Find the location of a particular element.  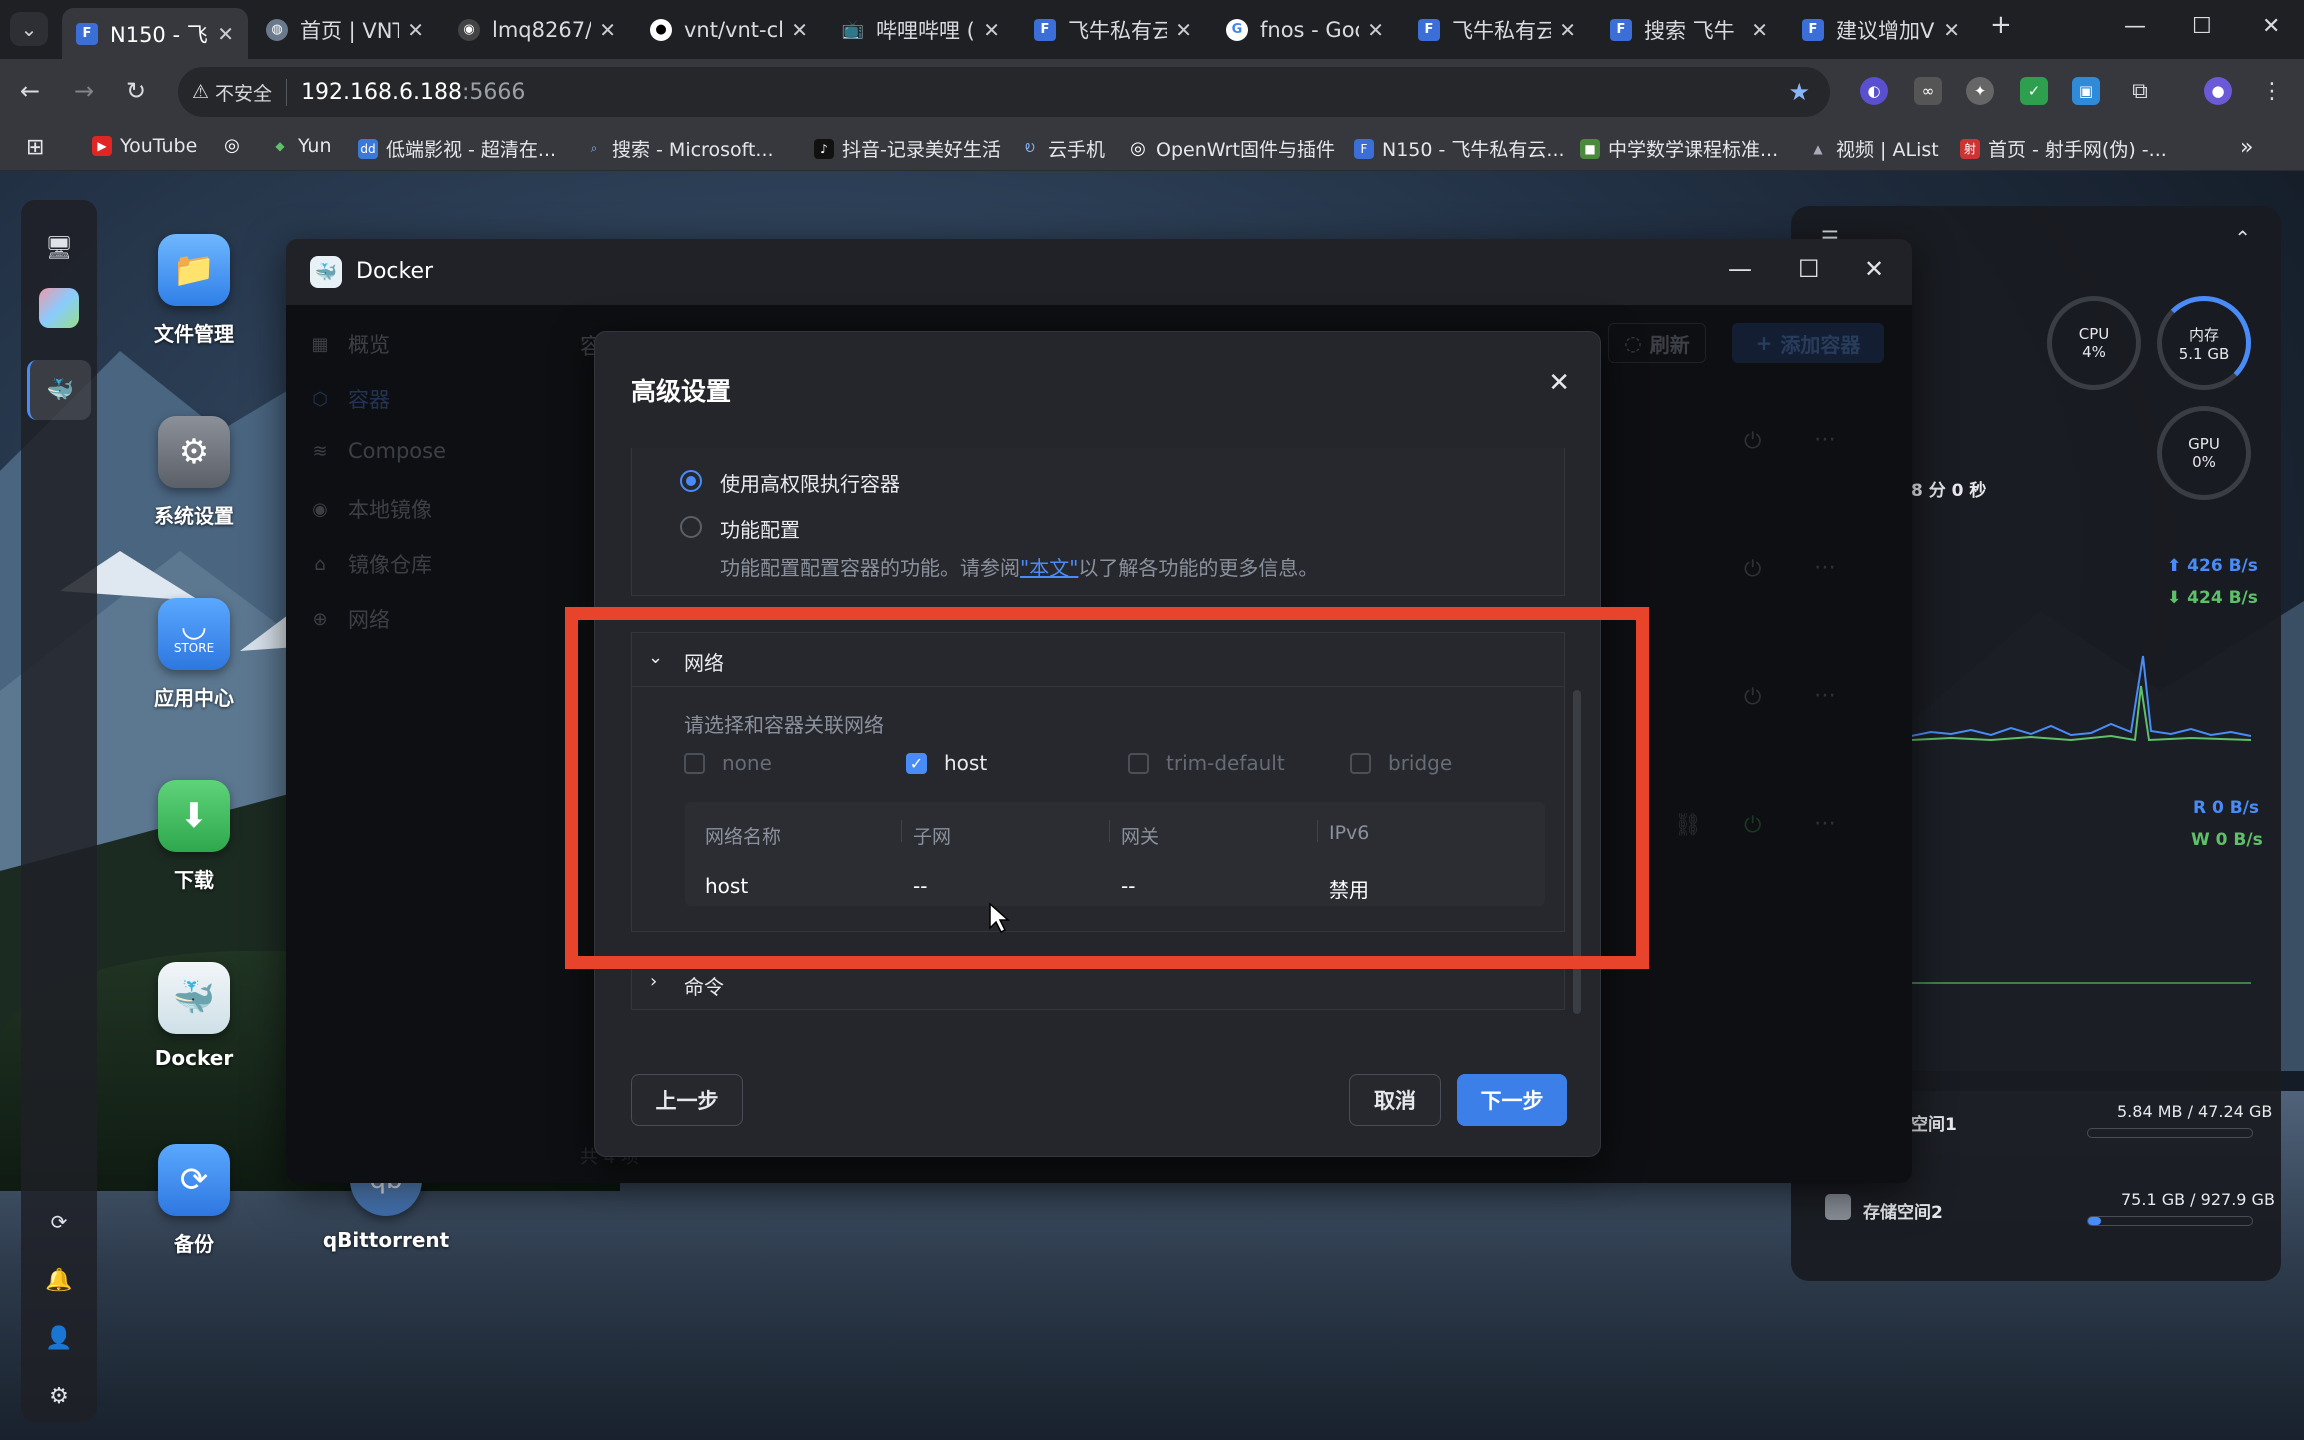

dock-docker-icon: 🐳 is located at coordinates (59, 390).